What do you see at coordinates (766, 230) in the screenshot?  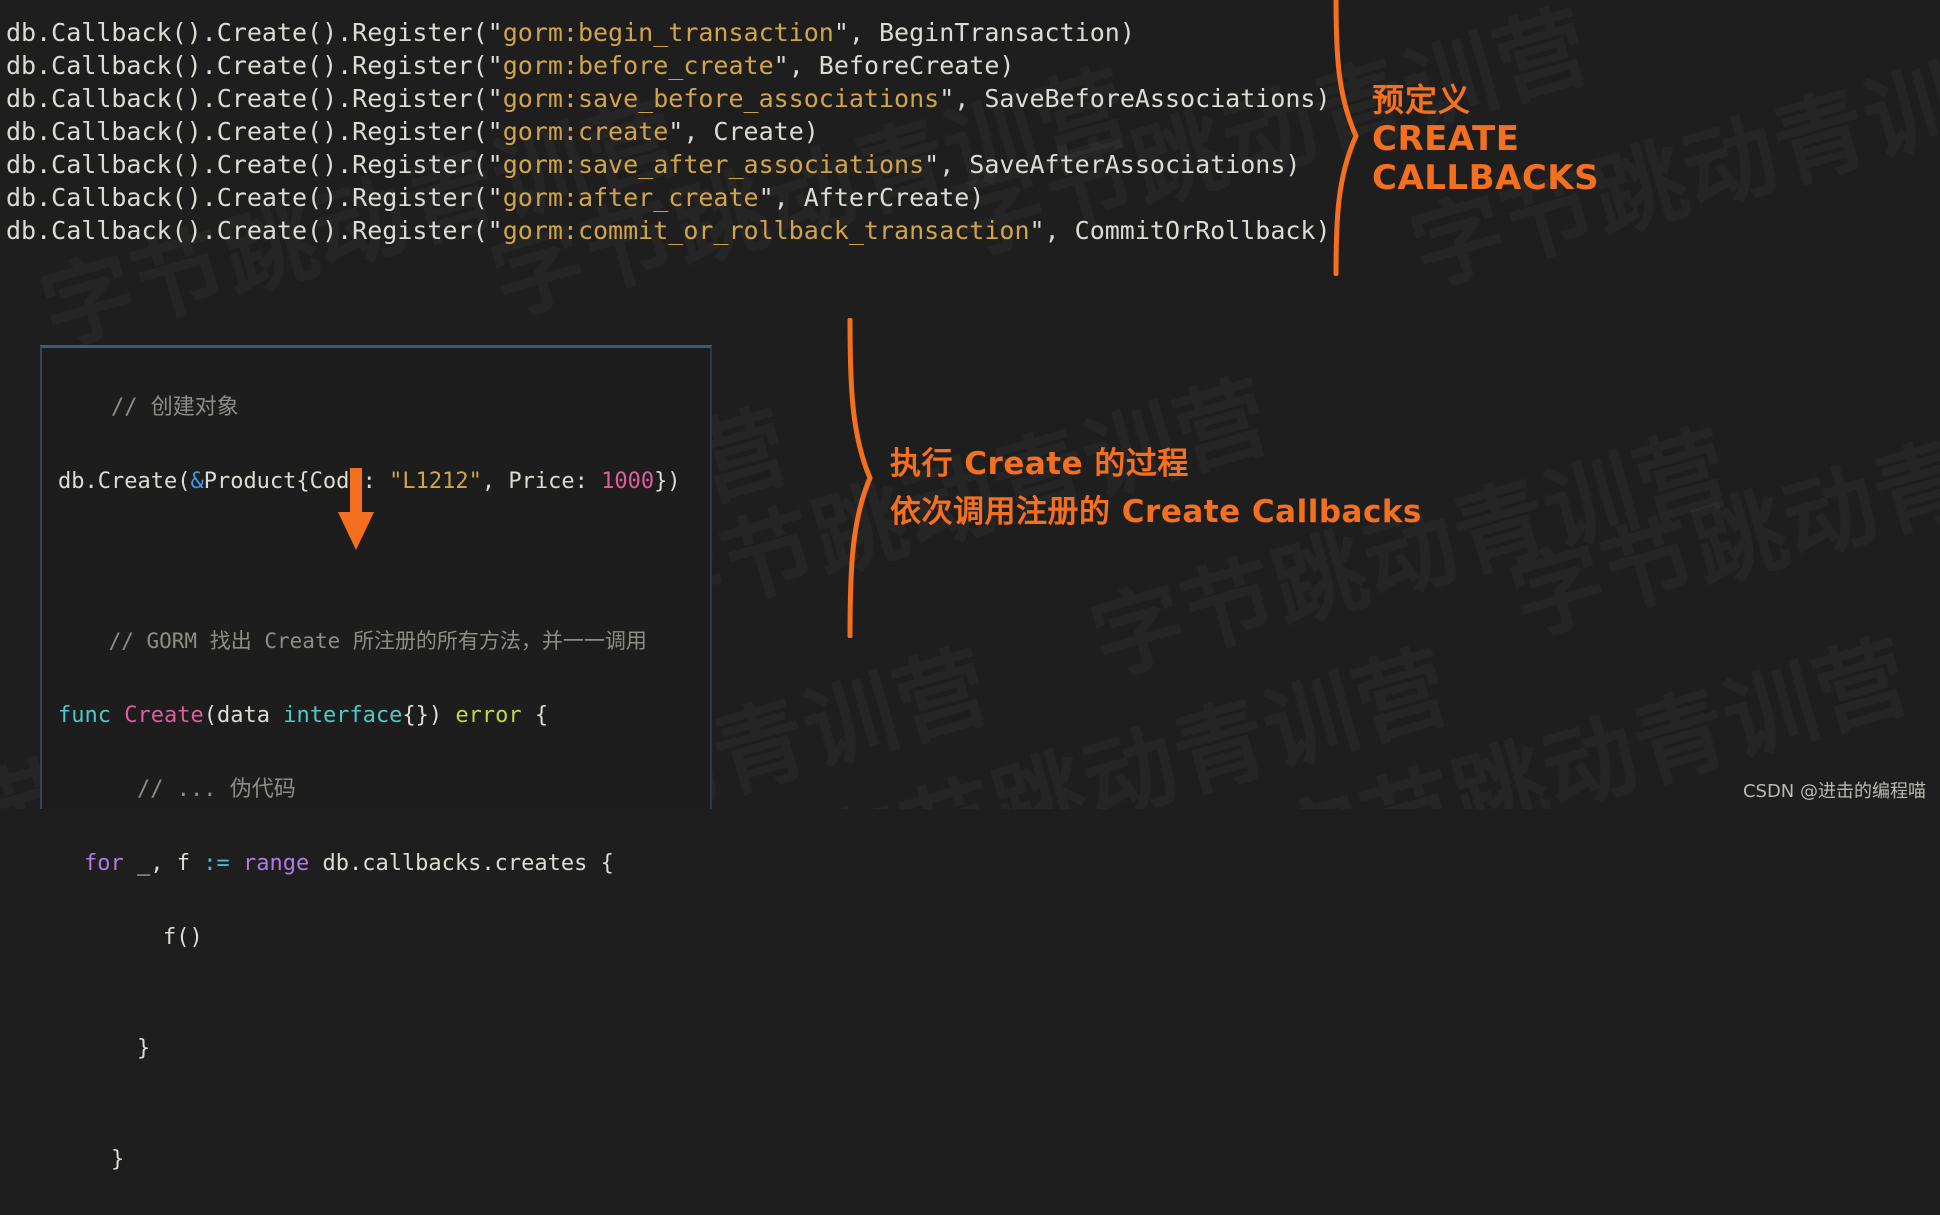 I see `code-token-string: gorm:commit_or_rollback_transaction` at bounding box center [766, 230].